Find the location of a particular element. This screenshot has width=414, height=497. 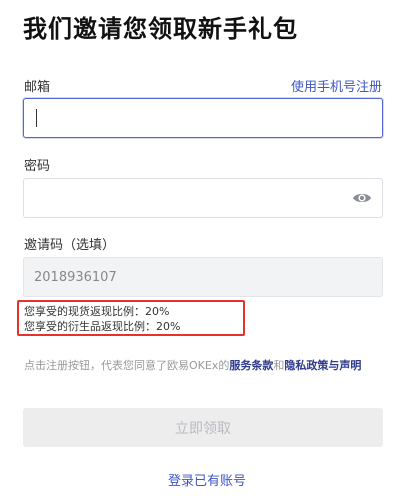

derivatives-rebate-text: 您享受的衍生品返现比例：20% is located at coordinates (102, 326).